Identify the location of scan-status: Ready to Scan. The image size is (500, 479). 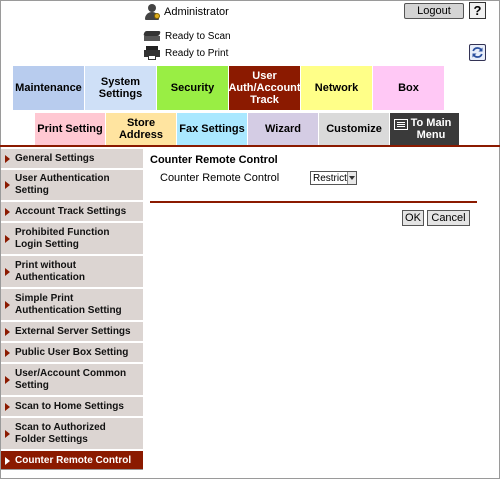
(187, 36).